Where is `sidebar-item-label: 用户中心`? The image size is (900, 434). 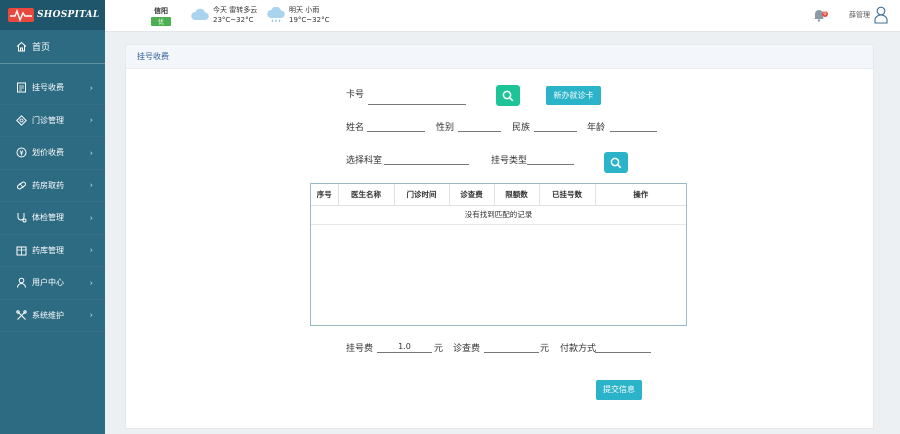
sidebar-item-label: 用户中心 is located at coordinates (48, 283).